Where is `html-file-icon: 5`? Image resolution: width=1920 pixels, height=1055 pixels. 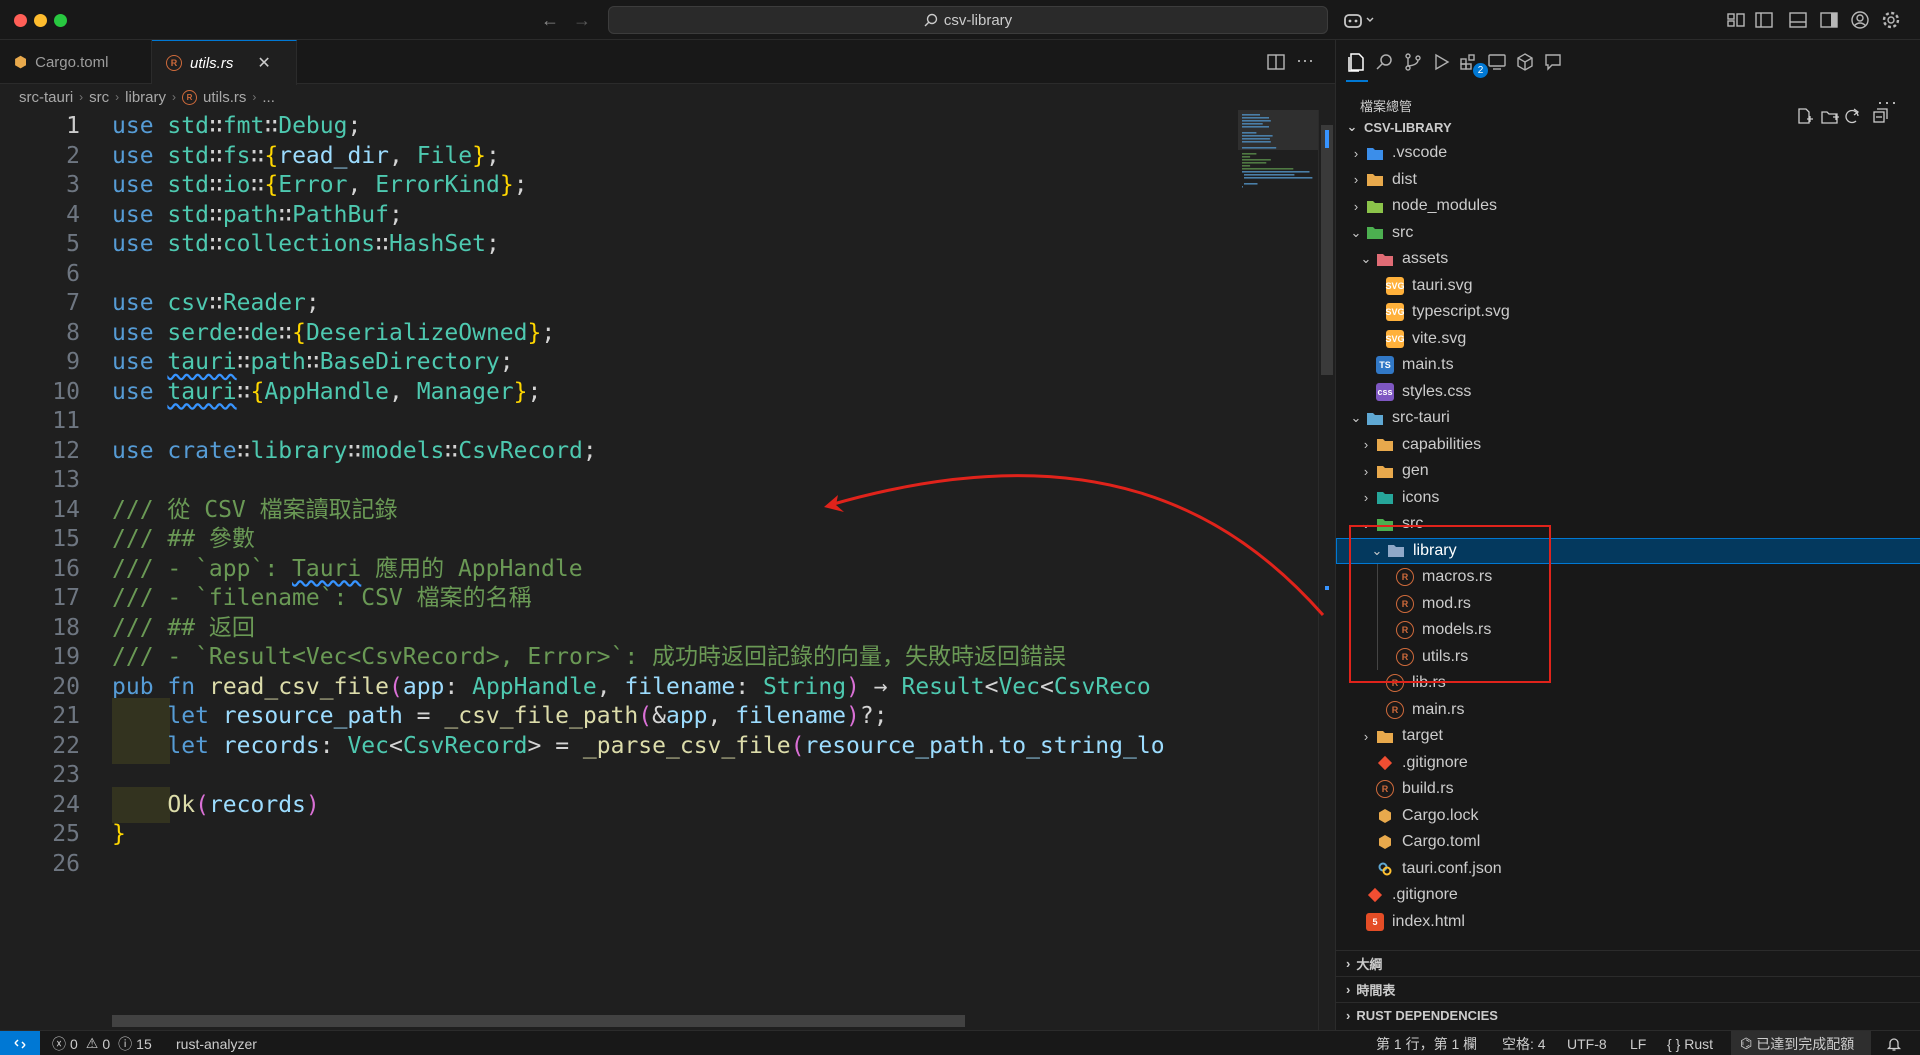 html-file-icon: 5 is located at coordinates (1375, 921).